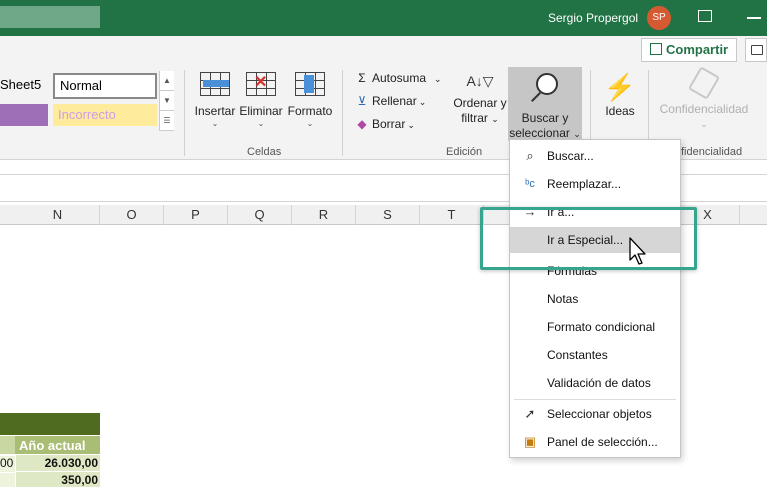  I want to click on column-header-q: Q, so click(260, 215).